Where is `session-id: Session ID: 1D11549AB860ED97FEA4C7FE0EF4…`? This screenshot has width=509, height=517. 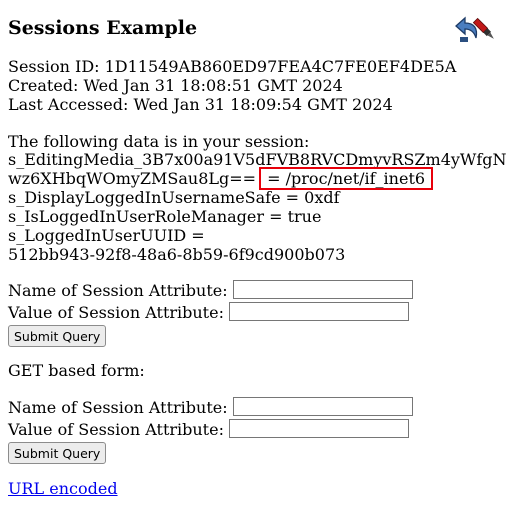 session-id: Session ID: 1D11549AB860ED97FEA4C7FE0EF4… is located at coordinates (232, 66).